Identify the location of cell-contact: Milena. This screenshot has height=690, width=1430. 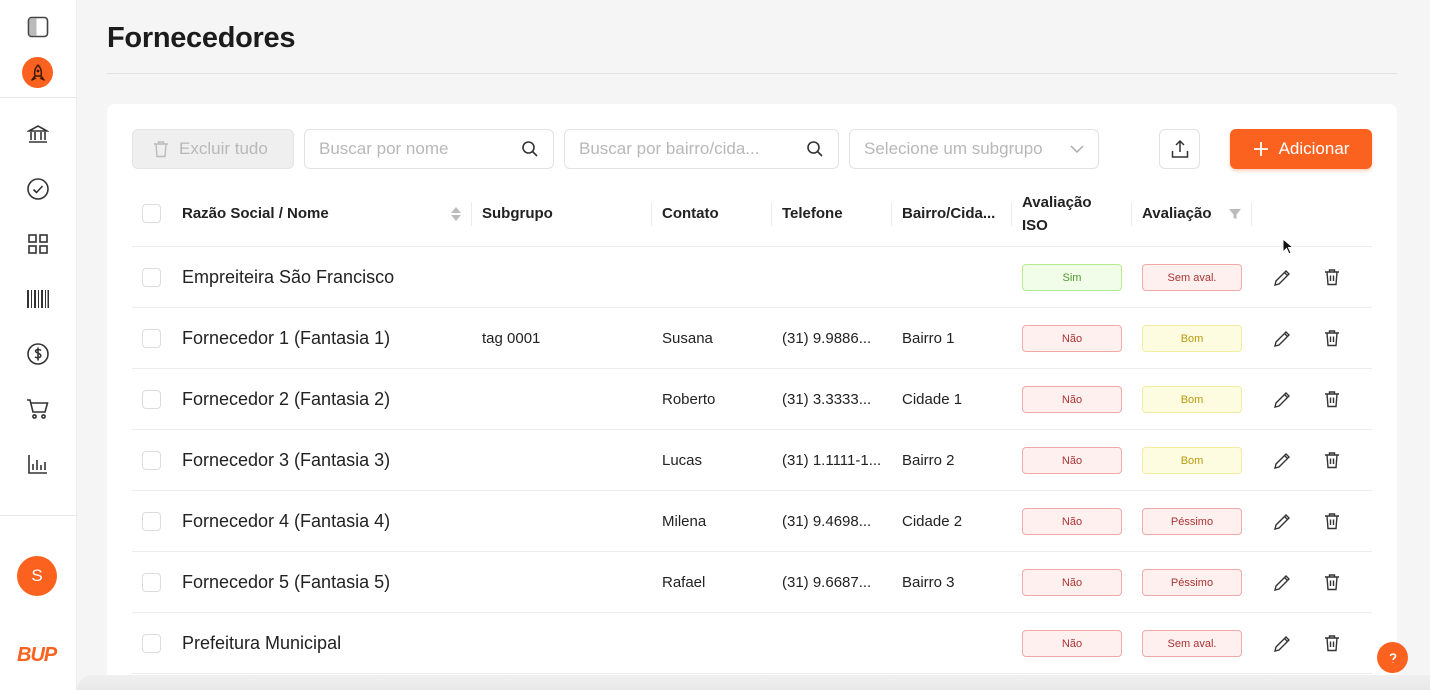
(684, 521).